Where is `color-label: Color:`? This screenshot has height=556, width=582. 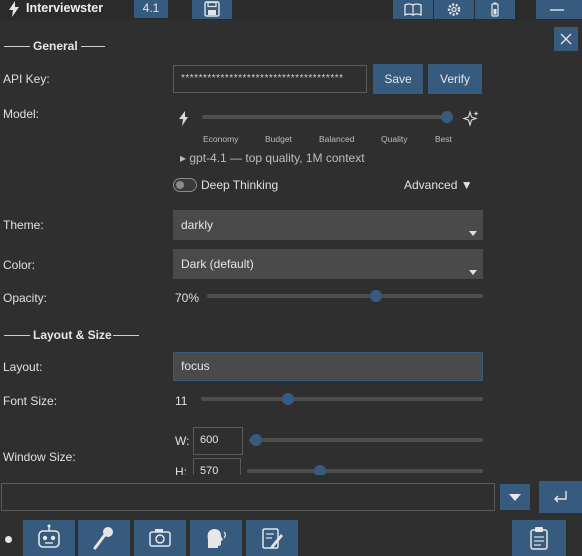 color-label: Color: is located at coordinates (19, 265).